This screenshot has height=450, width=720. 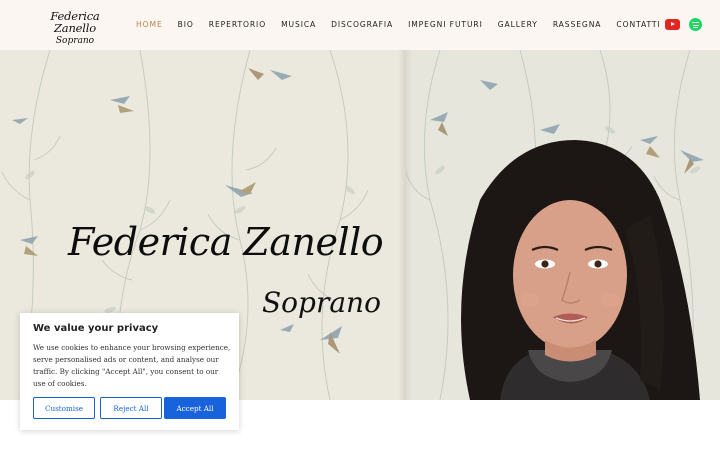 What do you see at coordinates (638, 25) in the screenshot?
I see `nav-contatti: CONTATTI` at bounding box center [638, 25].